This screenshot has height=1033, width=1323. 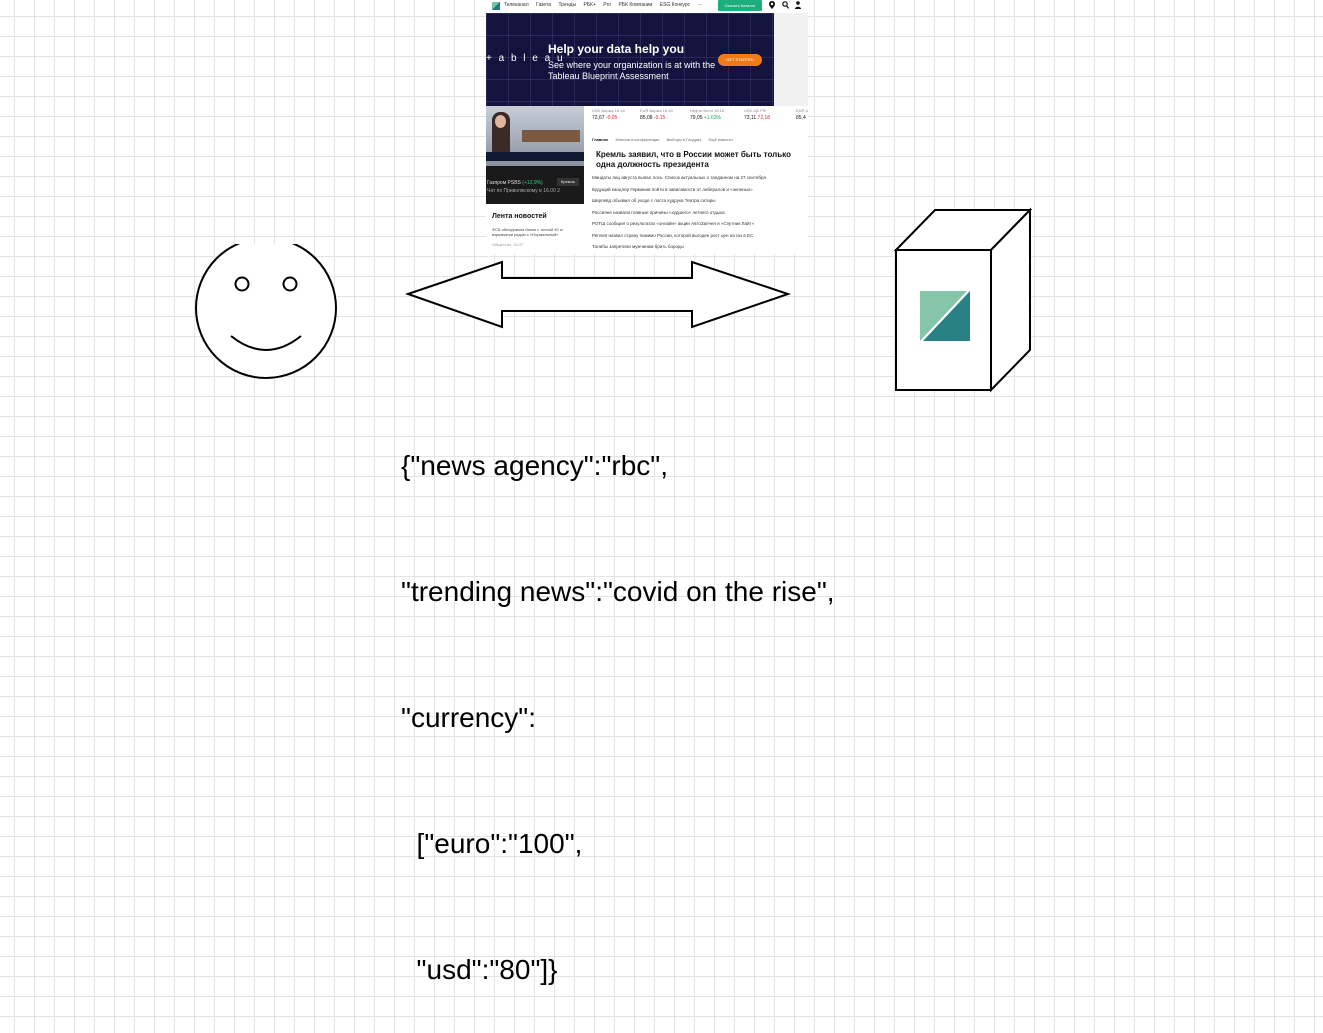 I want to click on server-box-icon, so click(x=963, y=300).